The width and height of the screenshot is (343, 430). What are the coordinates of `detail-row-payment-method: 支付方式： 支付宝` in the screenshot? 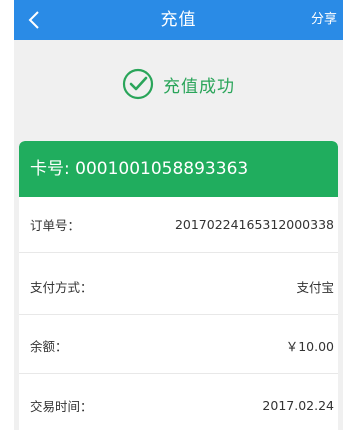 It's located at (178, 287).